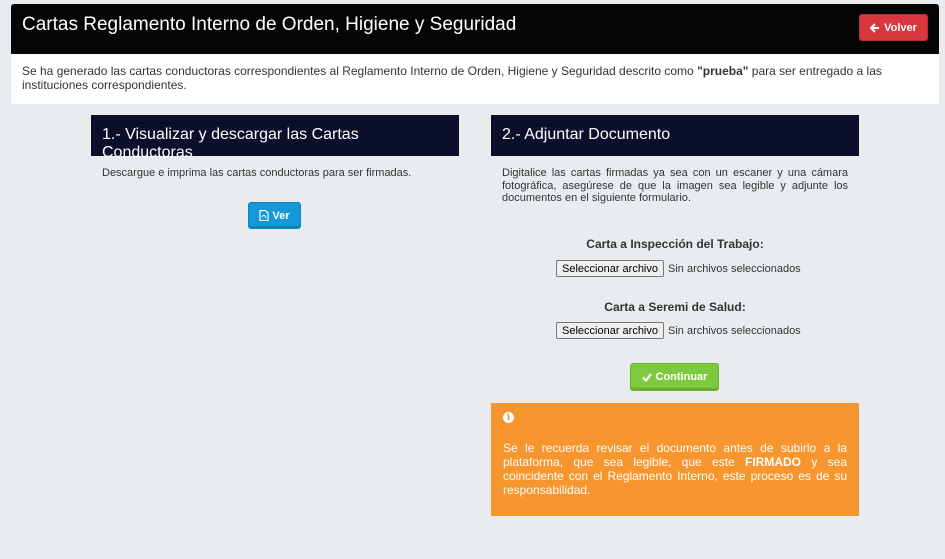  I want to click on check-icon, so click(646, 377).